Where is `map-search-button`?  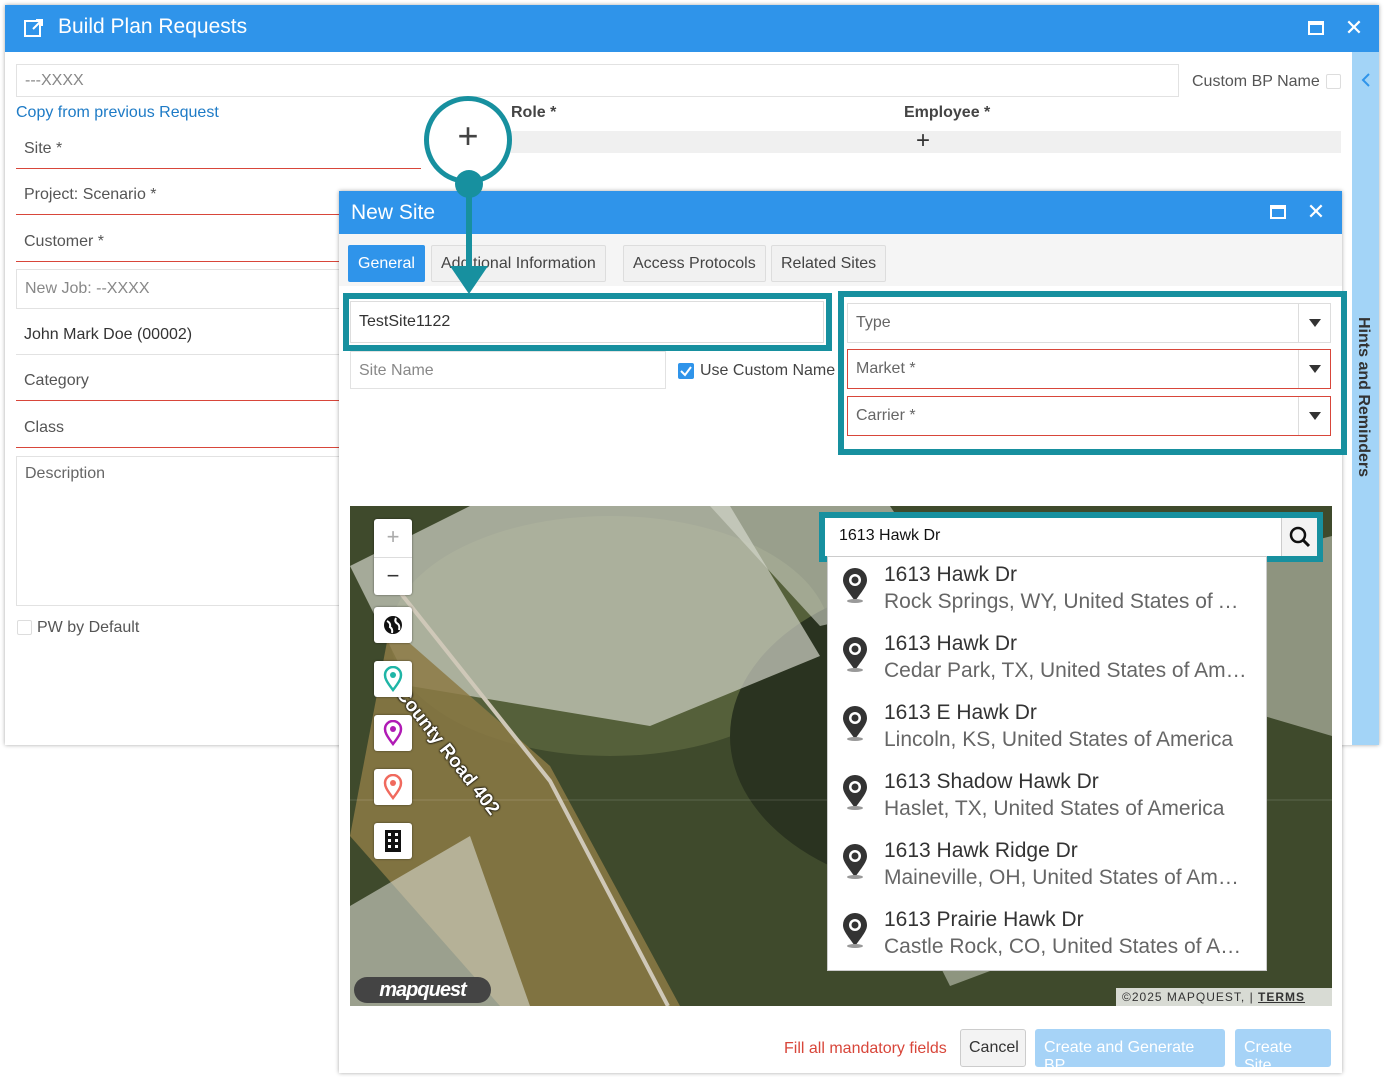 map-search-button is located at coordinates (1299, 537).